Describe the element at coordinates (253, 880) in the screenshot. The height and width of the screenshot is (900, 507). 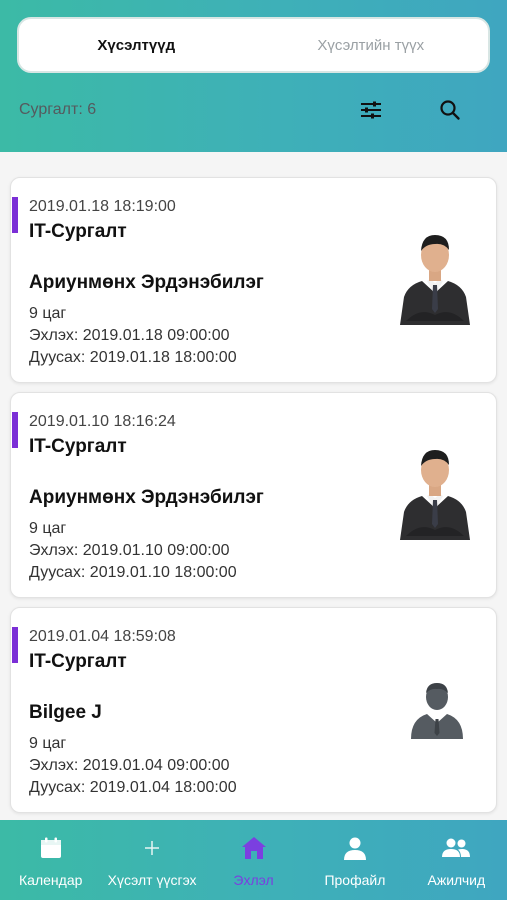
I see `tab-home-label: Эхлэл` at that location.